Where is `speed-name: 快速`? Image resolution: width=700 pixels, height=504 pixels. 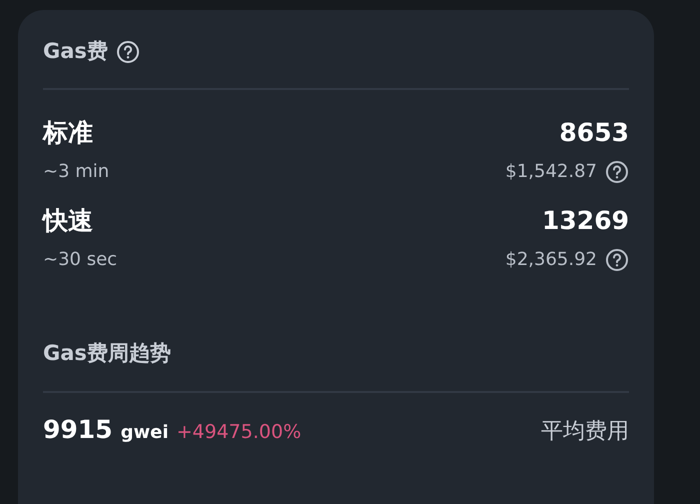 speed-name: 快速 is located at coordinates (68, 220).